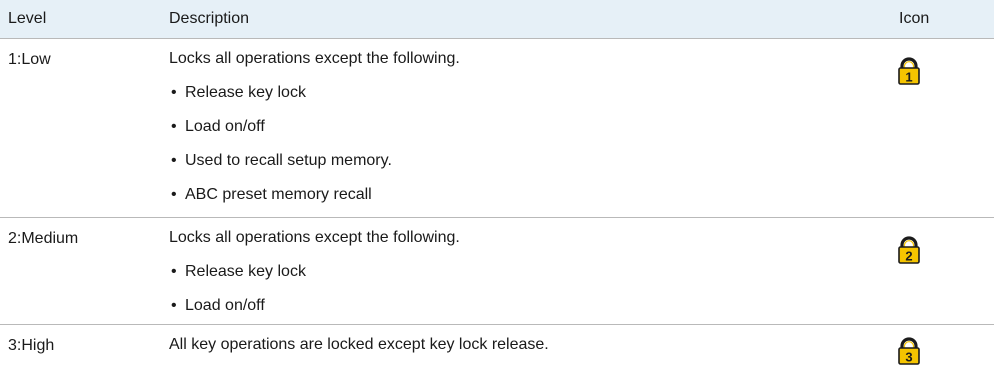  Describe the element at coordinates (43, 238) in the screenshot. I see `level-cell: 2:Medium` at that location.